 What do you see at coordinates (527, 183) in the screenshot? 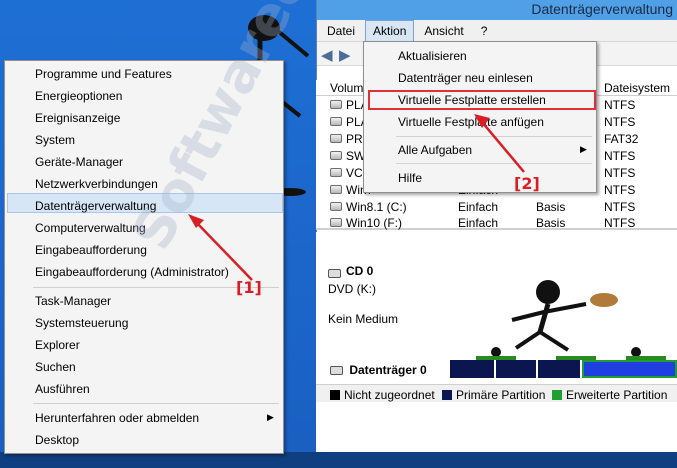
I see `marker-2: [2]` at bounding box center [527, 183].